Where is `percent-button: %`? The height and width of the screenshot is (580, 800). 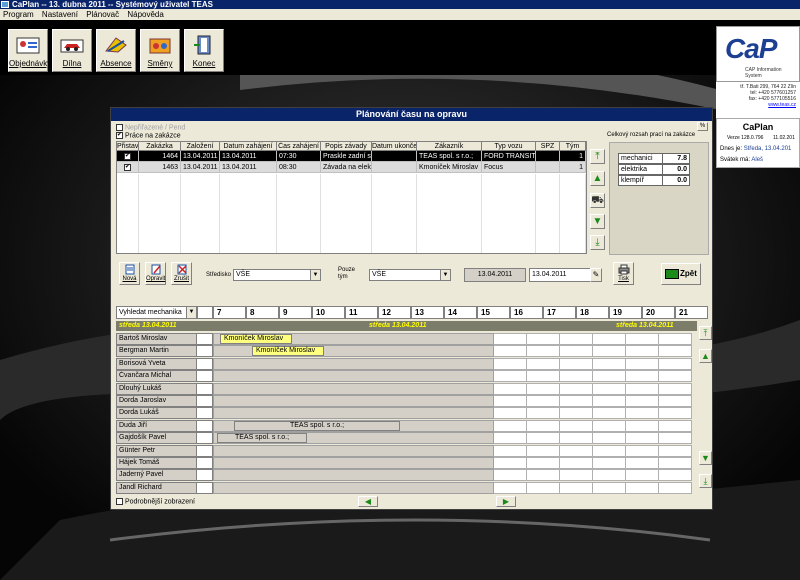
percent-button: % is located at coordinates (702, 126).